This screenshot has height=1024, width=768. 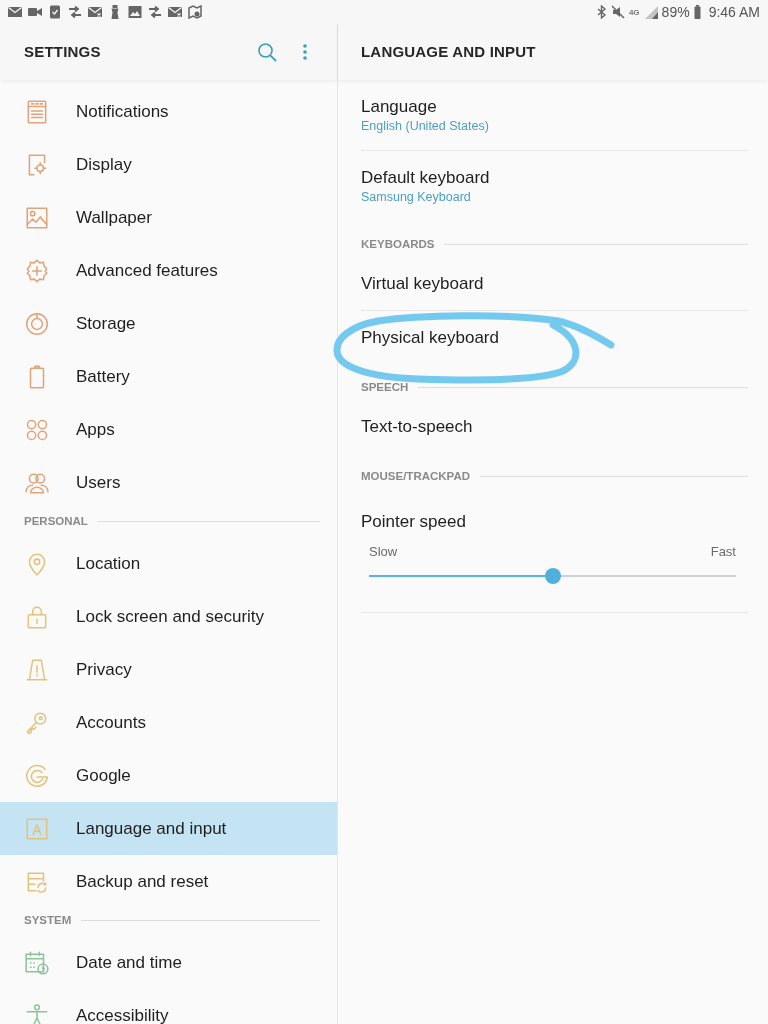 What do you see at coordinates (55, 12) in the screenshot?
I see `document-check-icon` at bounding box center [55, 12].